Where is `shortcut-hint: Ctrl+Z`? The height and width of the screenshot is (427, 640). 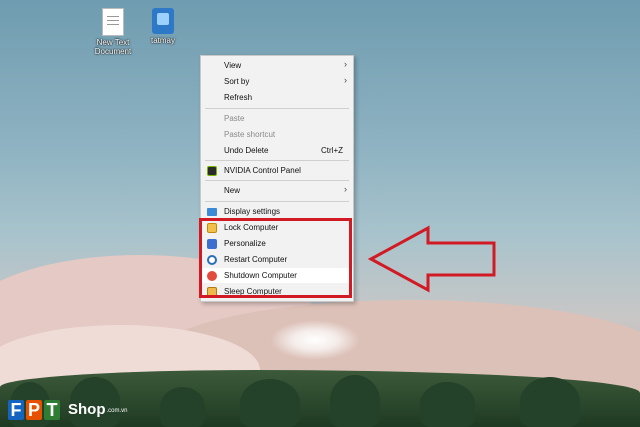
shortcut-hint: Ctrl+Z is located at coordinates (332, 150).